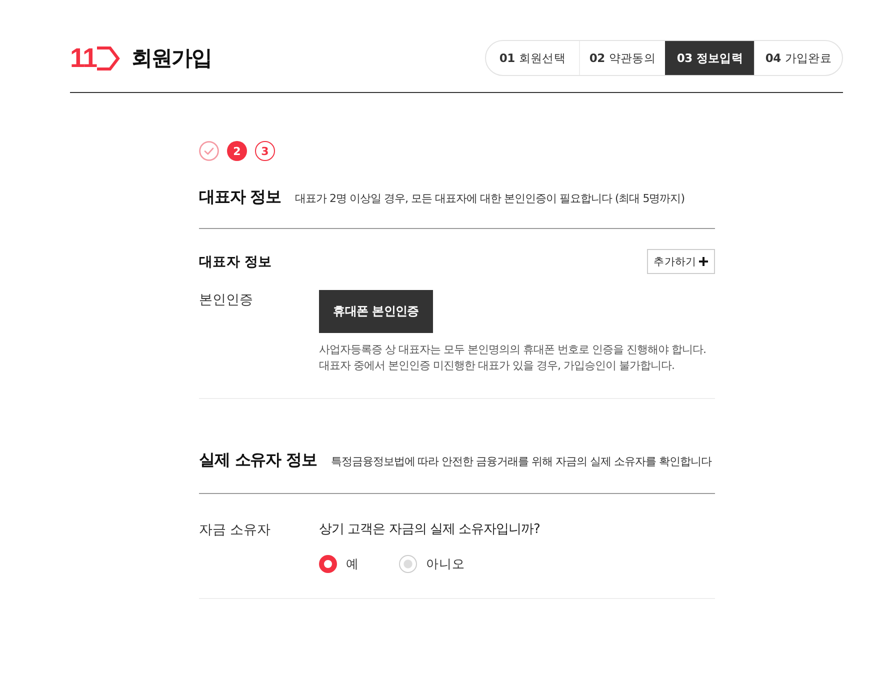 The width and height of the screenshot is (892, 676). Describe the element at coordinates (703, 261) in the screenshot. I see `plus-icon` at that location.